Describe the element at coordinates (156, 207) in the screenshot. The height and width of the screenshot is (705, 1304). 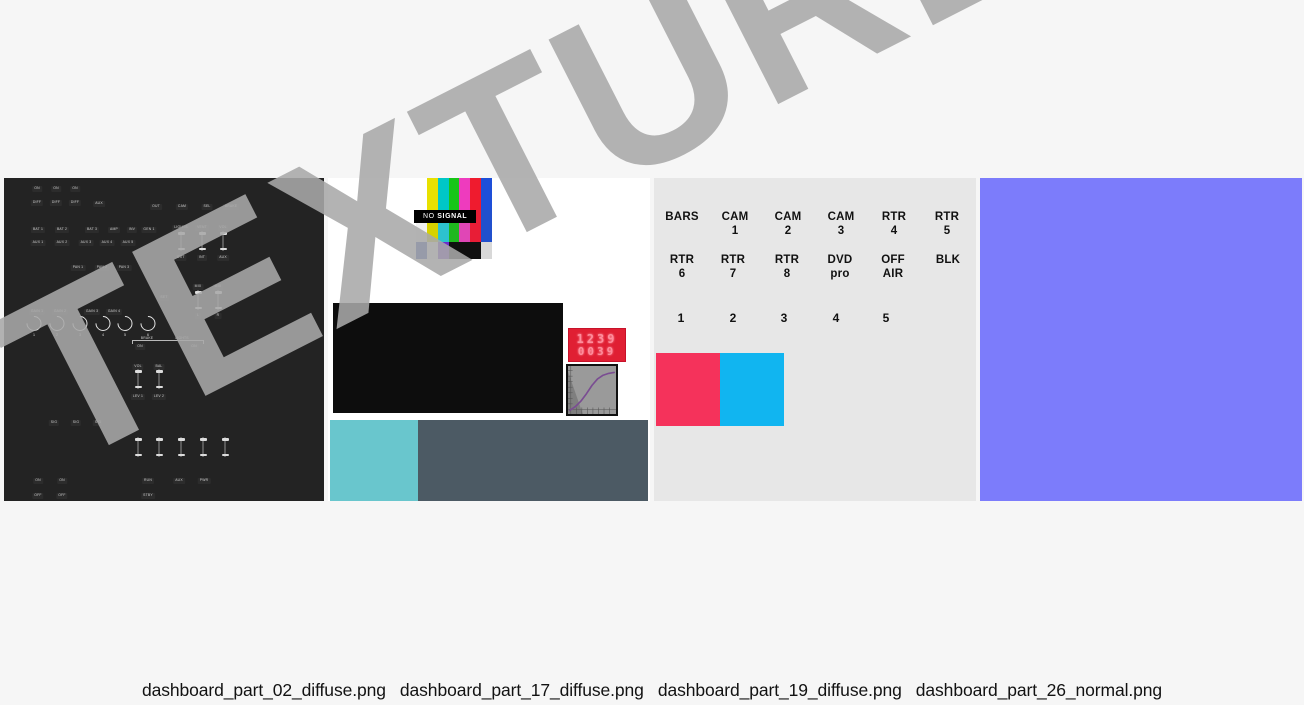
I see `dashboard-switch-label: OUT` at that location.